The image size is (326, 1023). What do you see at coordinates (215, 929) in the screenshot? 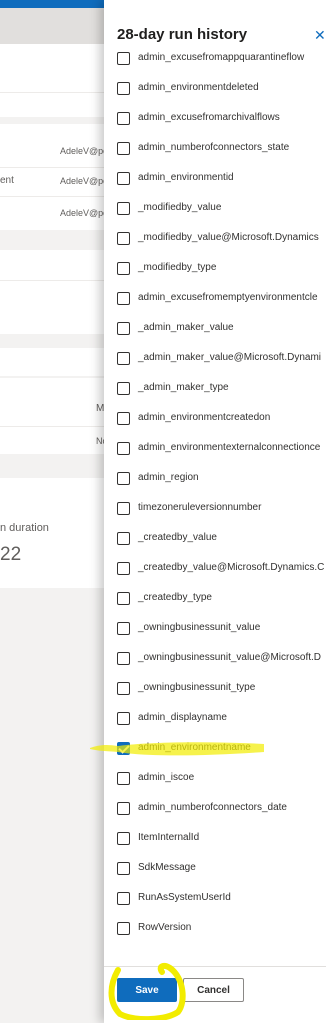
I see `column-option: RowVersion` at bounding box center [215, 929].